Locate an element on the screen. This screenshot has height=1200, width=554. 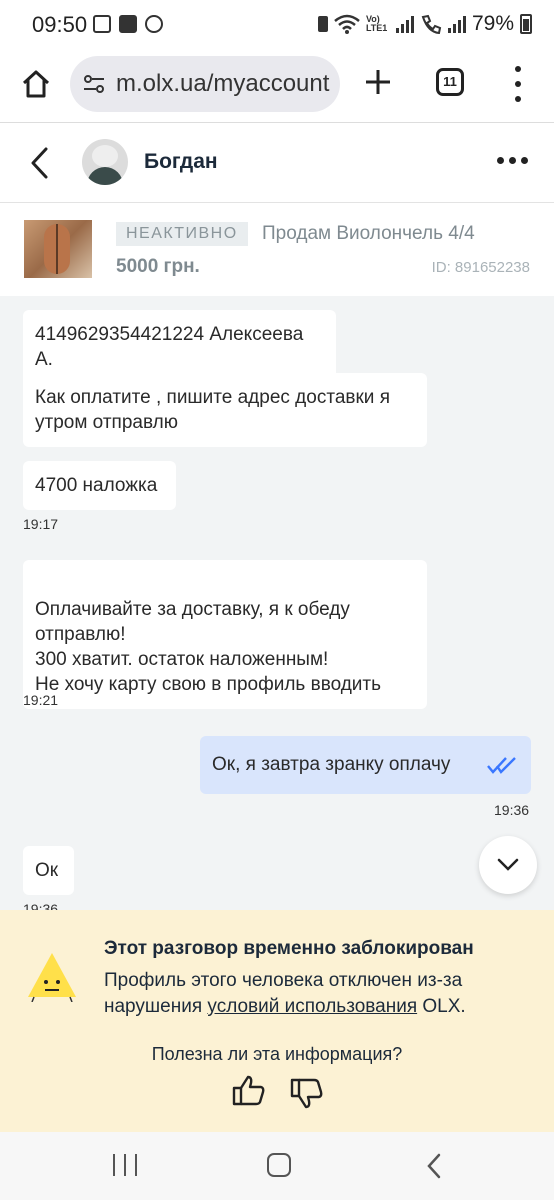
battery-percent: 79% is located at coordinates (492, 23).